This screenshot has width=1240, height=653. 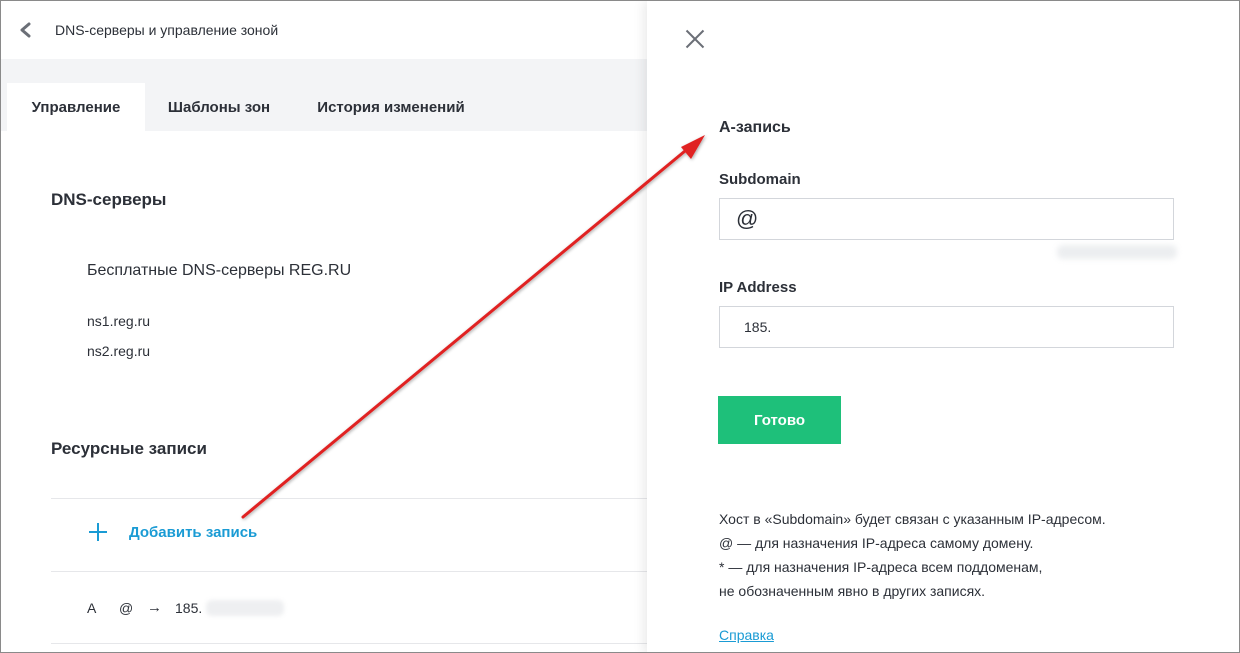 What do you see at coordinates (324, 30) in the screenshot?
I see `top-bar: DNS-серверы и управление зоной` at bounding box center [324, 30].